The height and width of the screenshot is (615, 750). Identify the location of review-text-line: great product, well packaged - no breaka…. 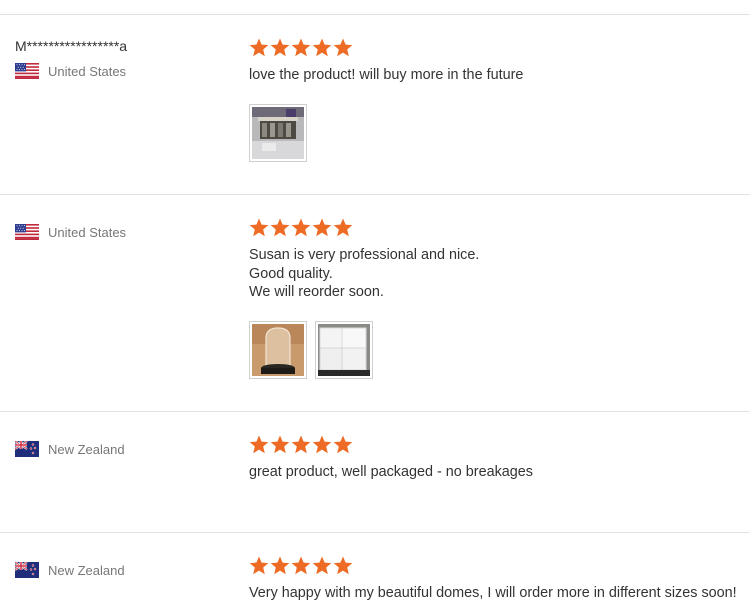
(391, 472).